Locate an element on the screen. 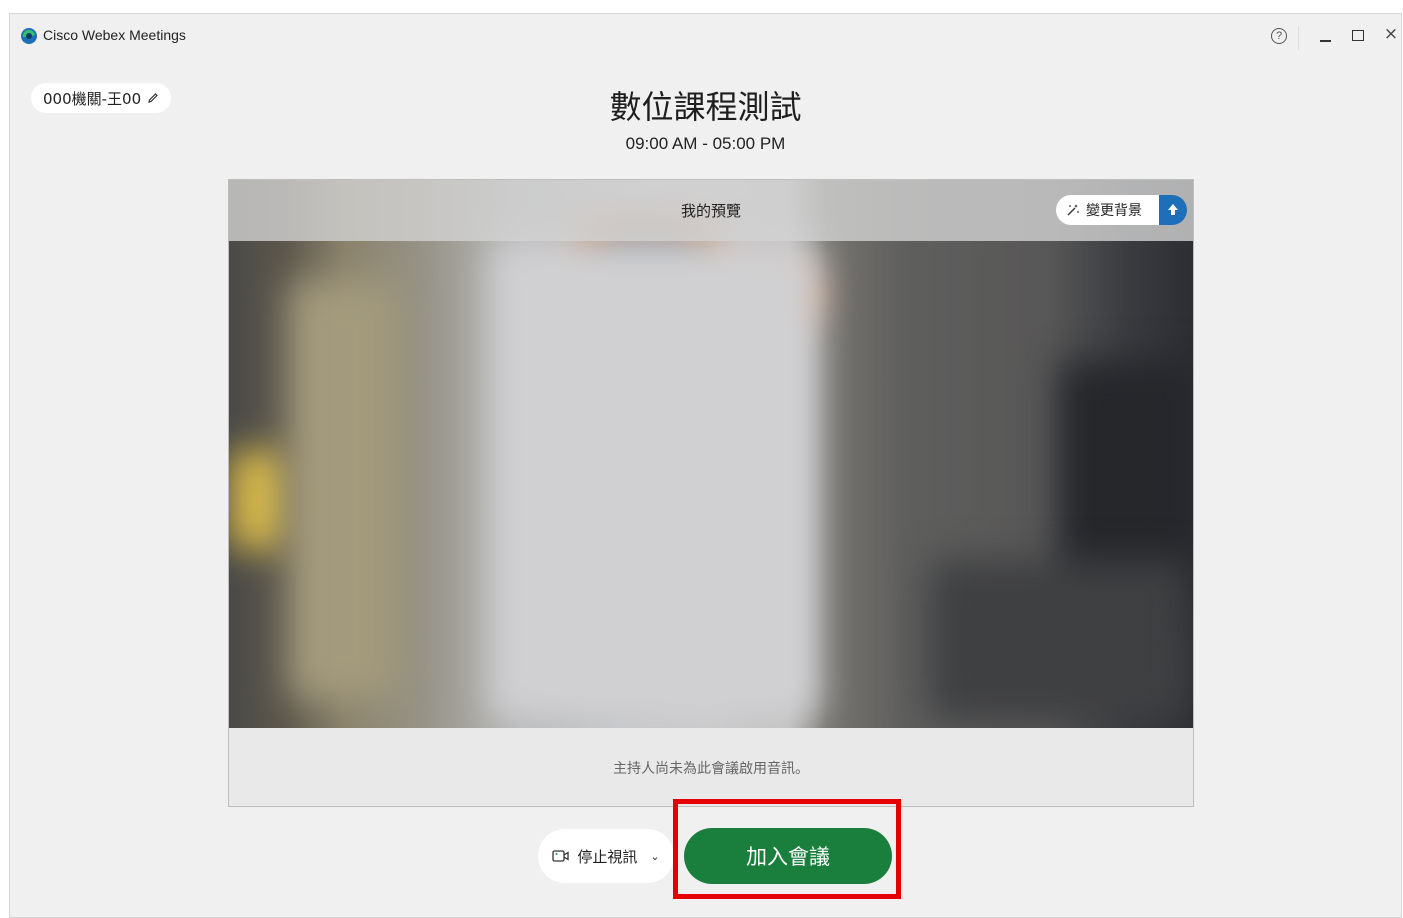 The height and width of the screenshot is (918, 1403). audio-notice: 主持人尚未為此會議啟用音訊。 is located at coordinates (711, 769).